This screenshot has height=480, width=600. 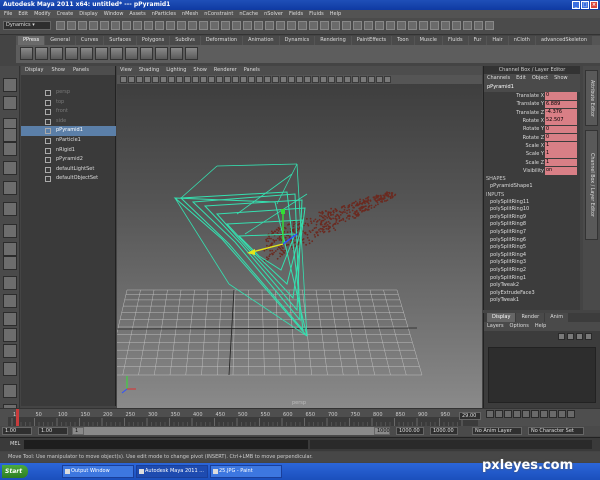 I want to click on channel-value: 6.889, so click(x=561, y=104).